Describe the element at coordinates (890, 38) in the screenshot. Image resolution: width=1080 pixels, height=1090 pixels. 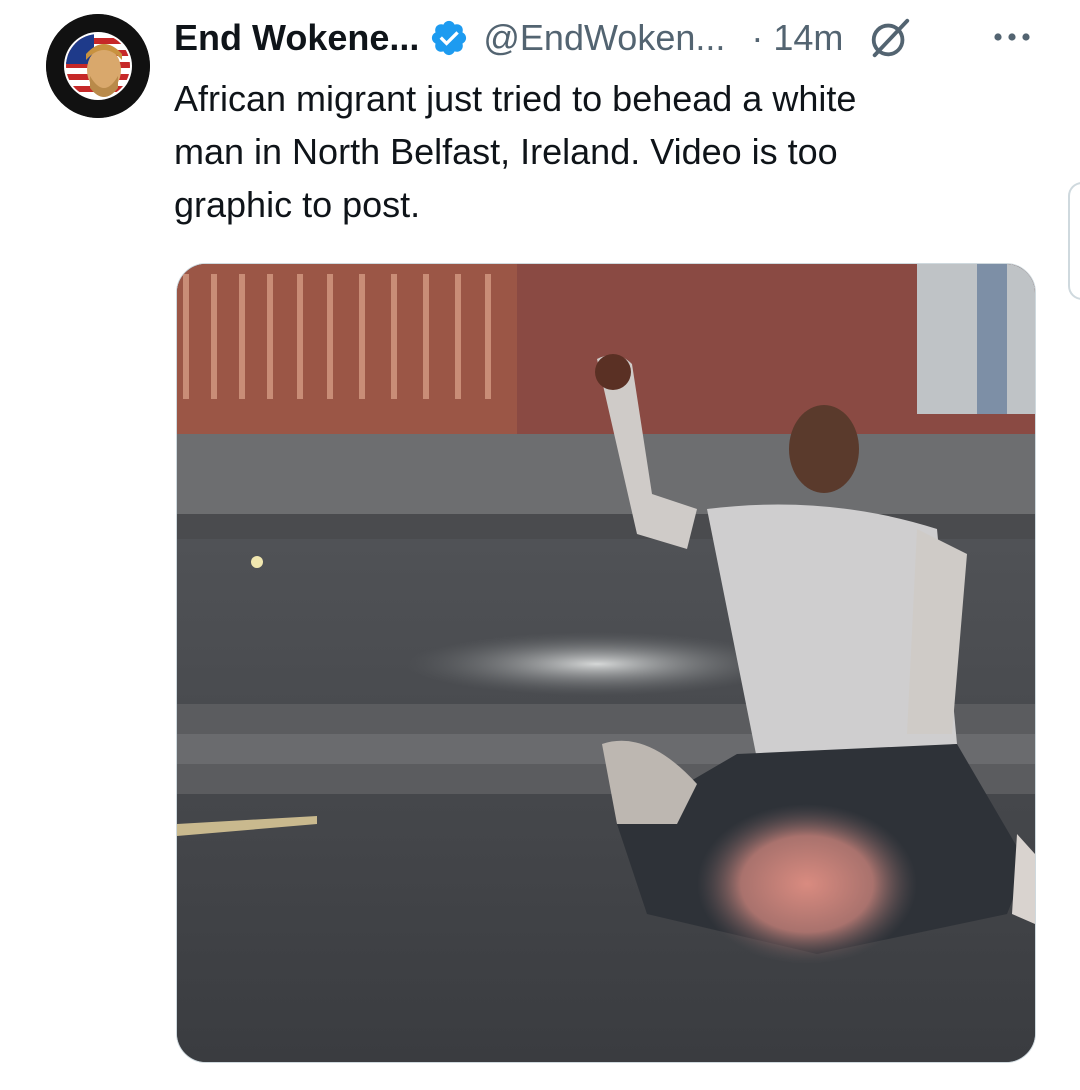
I see `grok-icon` at that location.